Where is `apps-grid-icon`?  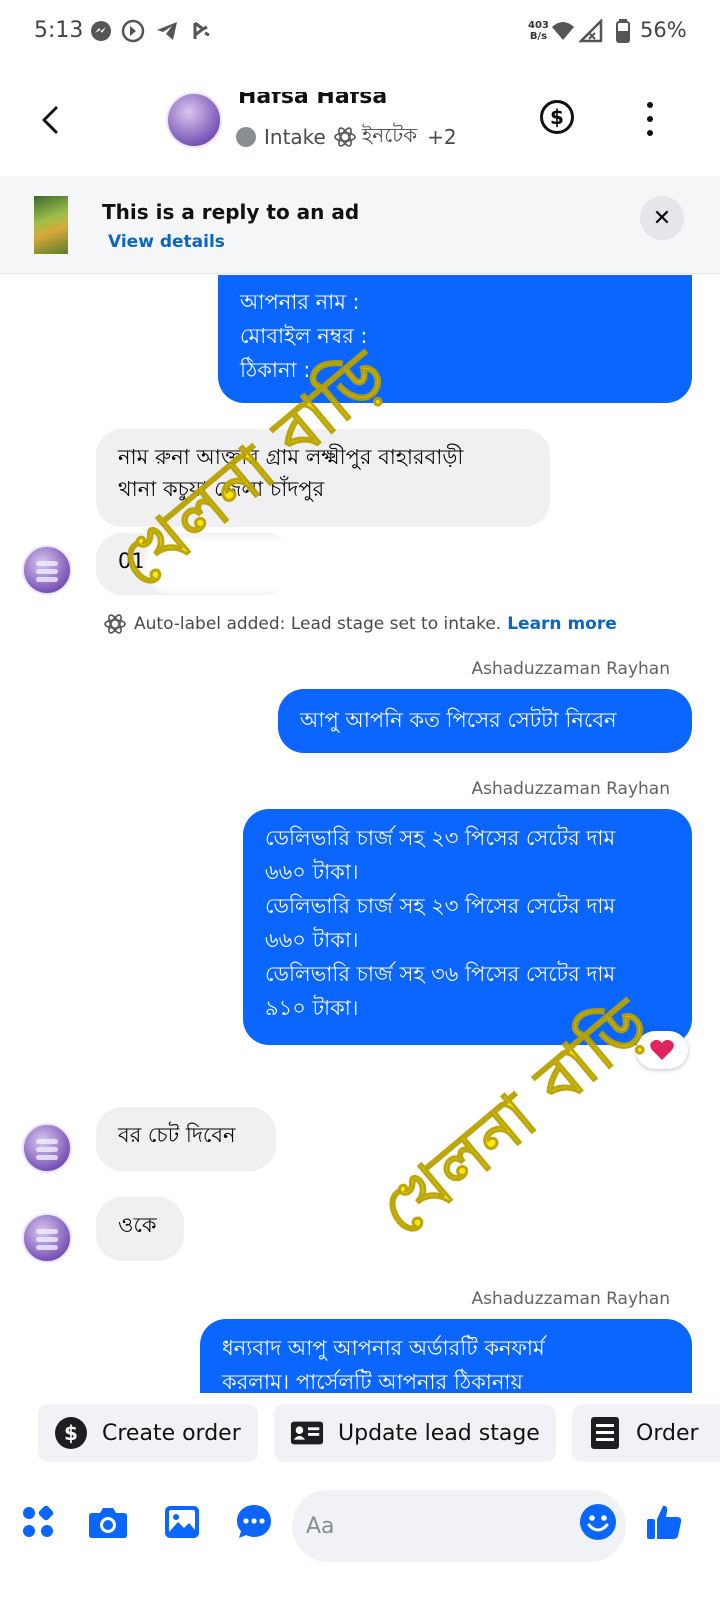 apps-grid-icon is located at coordinates (38, 1521).